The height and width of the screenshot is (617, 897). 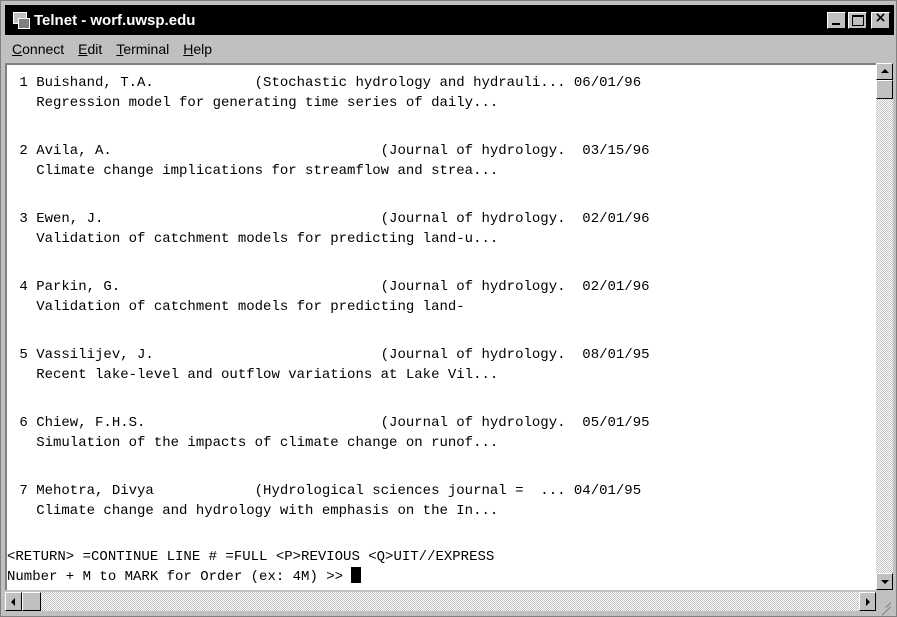 I want to click on close-icon: ×, so click(x=880, y=17).